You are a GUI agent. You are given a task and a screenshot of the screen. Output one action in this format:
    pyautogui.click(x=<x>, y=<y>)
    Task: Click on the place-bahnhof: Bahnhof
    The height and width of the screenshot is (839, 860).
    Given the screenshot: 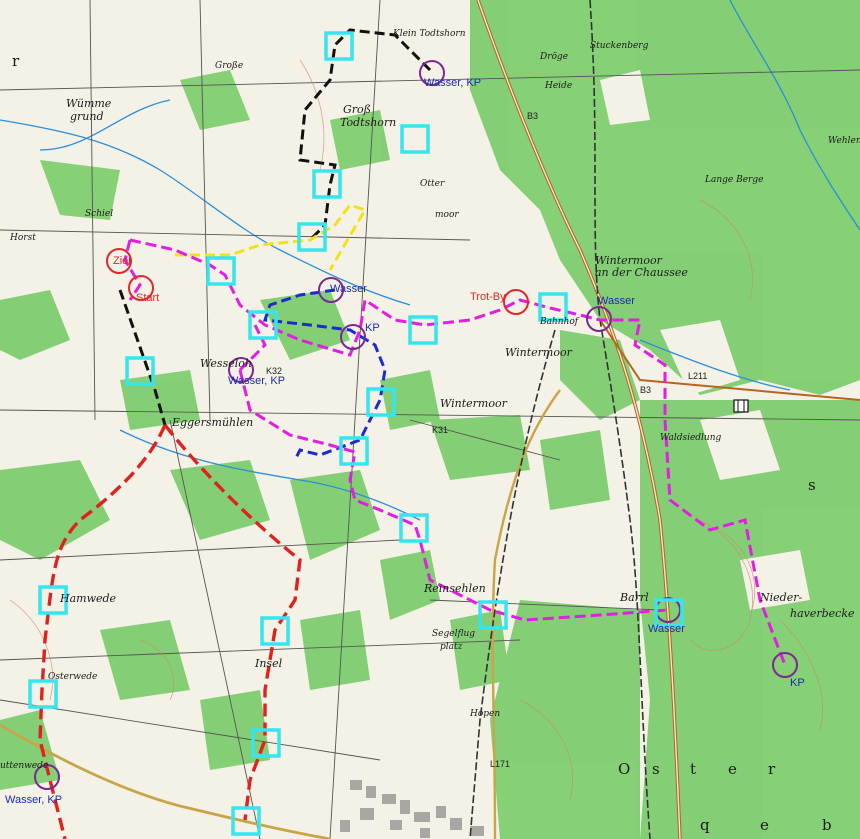 What is the action you would take?
    pyautogui.click(x=559, y=322)
    